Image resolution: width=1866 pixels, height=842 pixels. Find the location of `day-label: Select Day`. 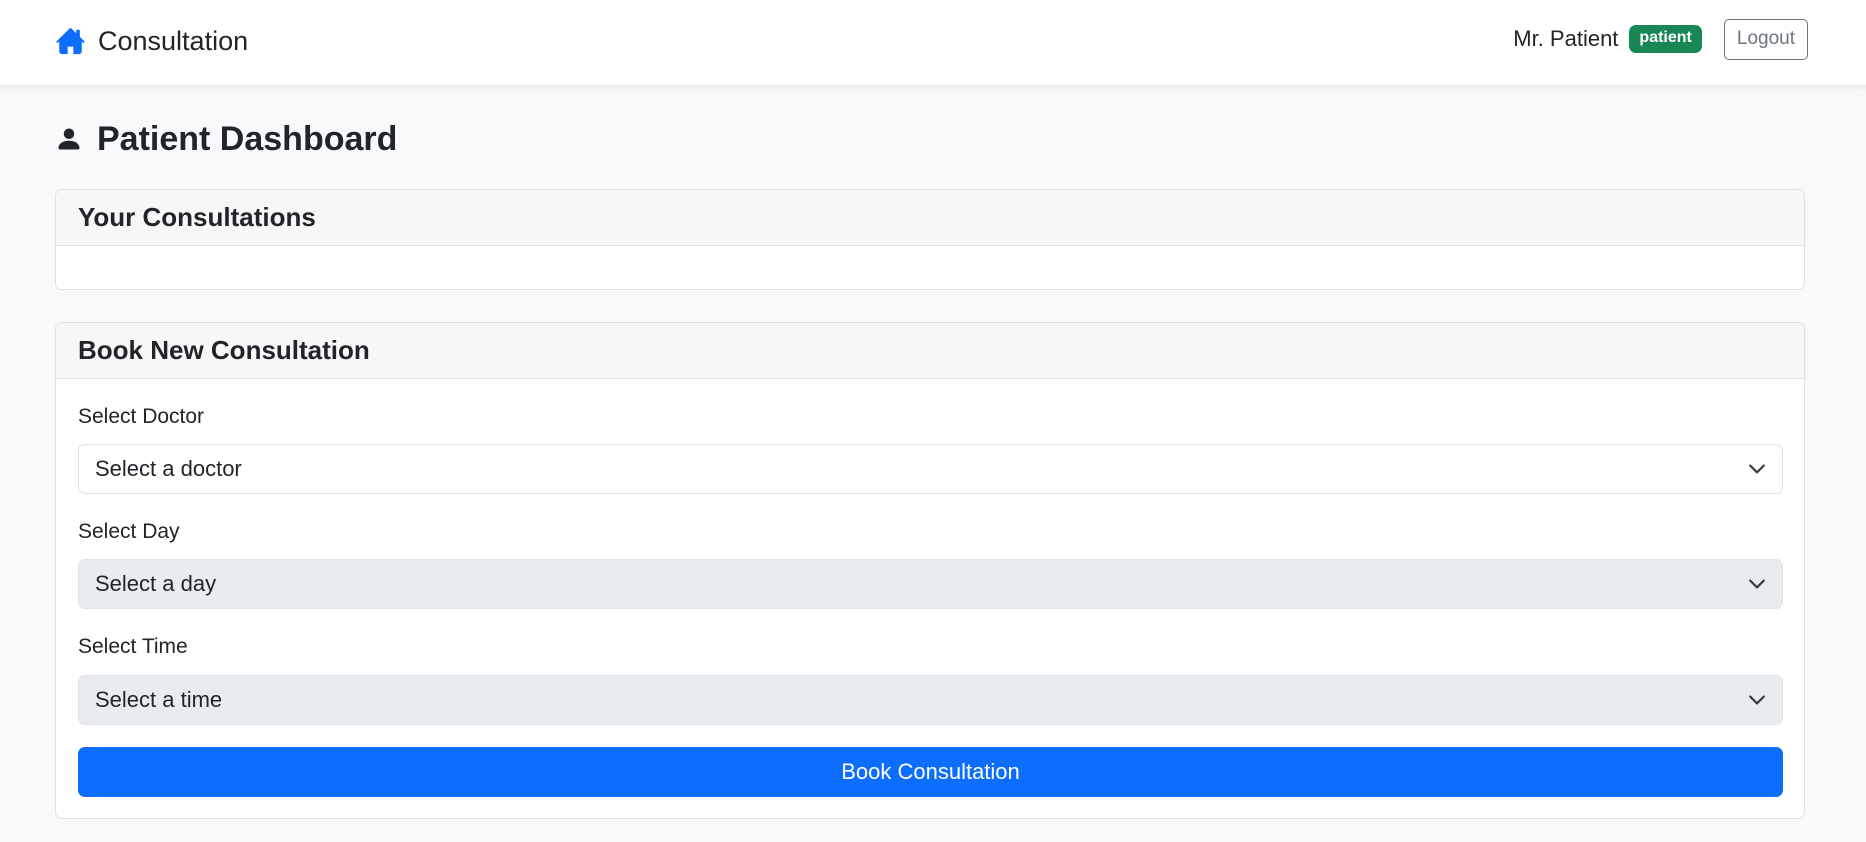

day-label: Select Day is located at coordinates (129, 531).